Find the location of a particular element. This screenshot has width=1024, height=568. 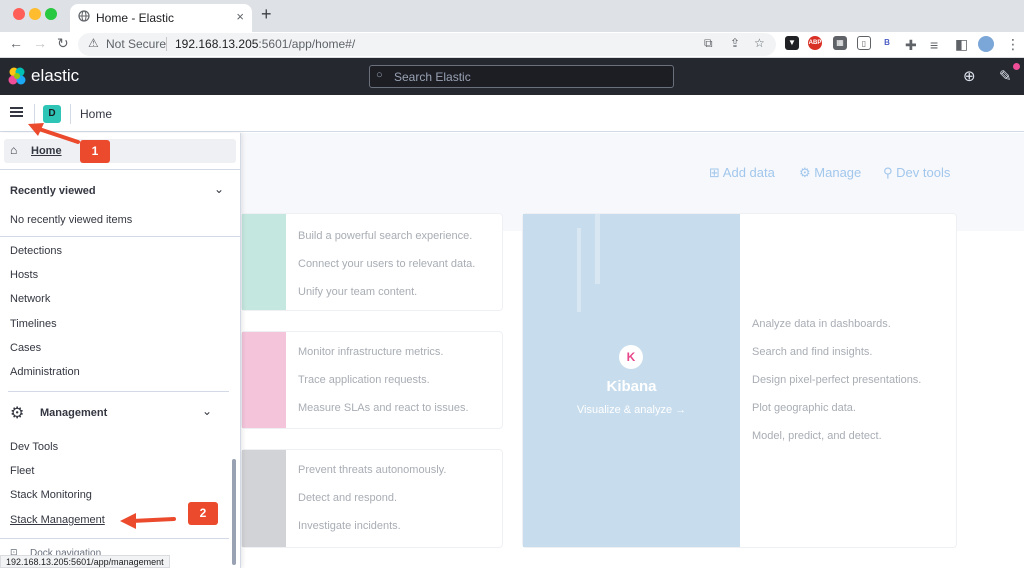

card-line: Detect and respond. is located at coordinates (348, 498).